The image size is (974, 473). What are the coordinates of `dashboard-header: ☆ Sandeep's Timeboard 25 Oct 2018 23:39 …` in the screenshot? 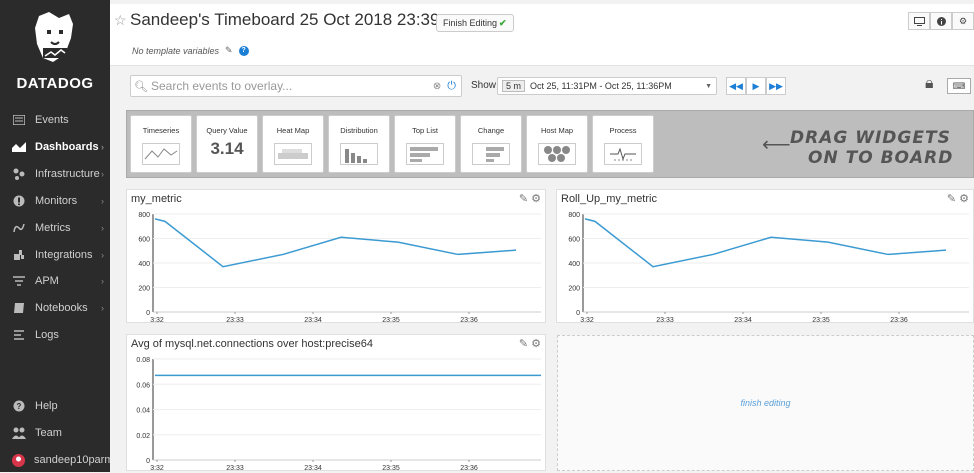 It's located at (542, 35).